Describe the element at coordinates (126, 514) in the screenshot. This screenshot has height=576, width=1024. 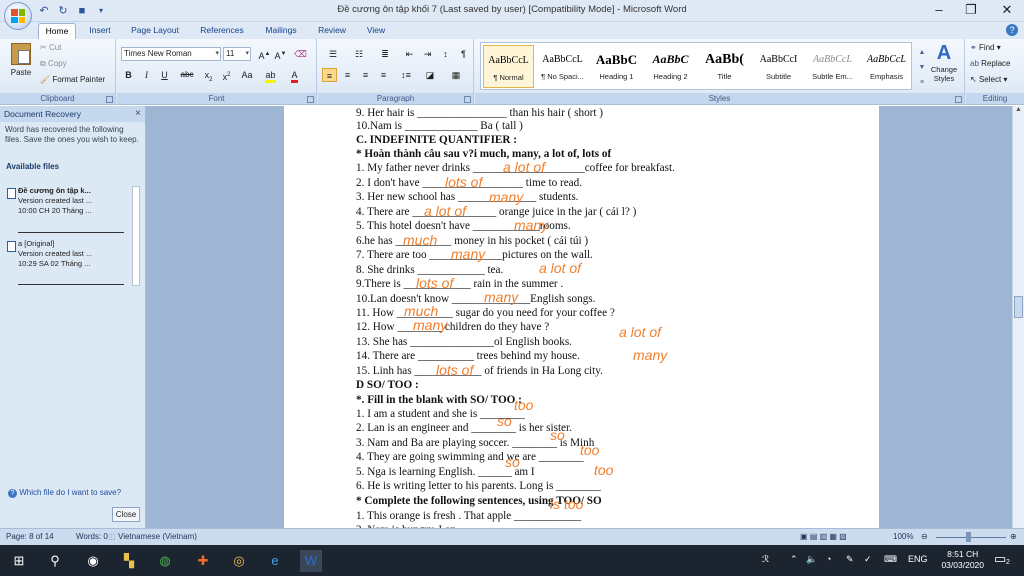
I see `close-recovery-button: Close` at that location.